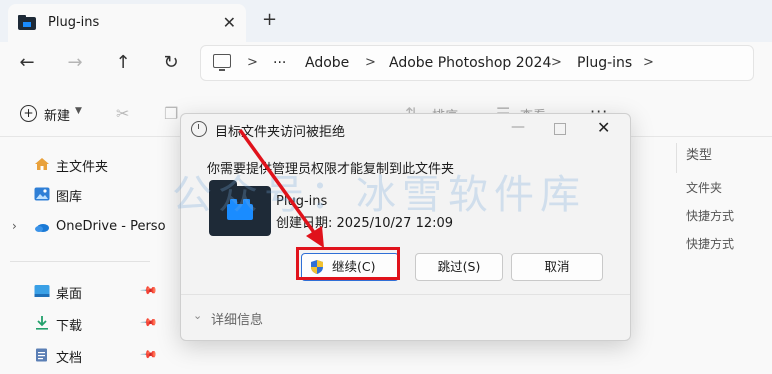 The image size is (772, 374). I want to click on sidebar-item-label: 图库, so click(69, 197).